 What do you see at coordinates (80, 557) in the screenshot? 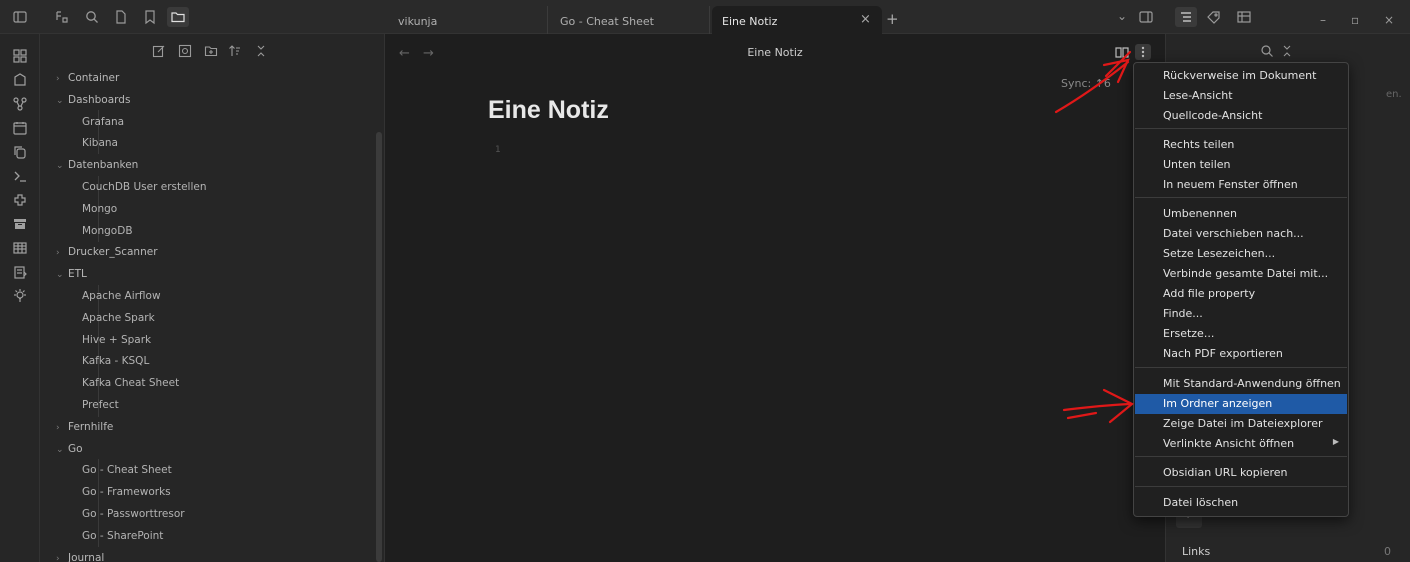
I see `tree-folder: › Journal` at bounding box center [80, 557].